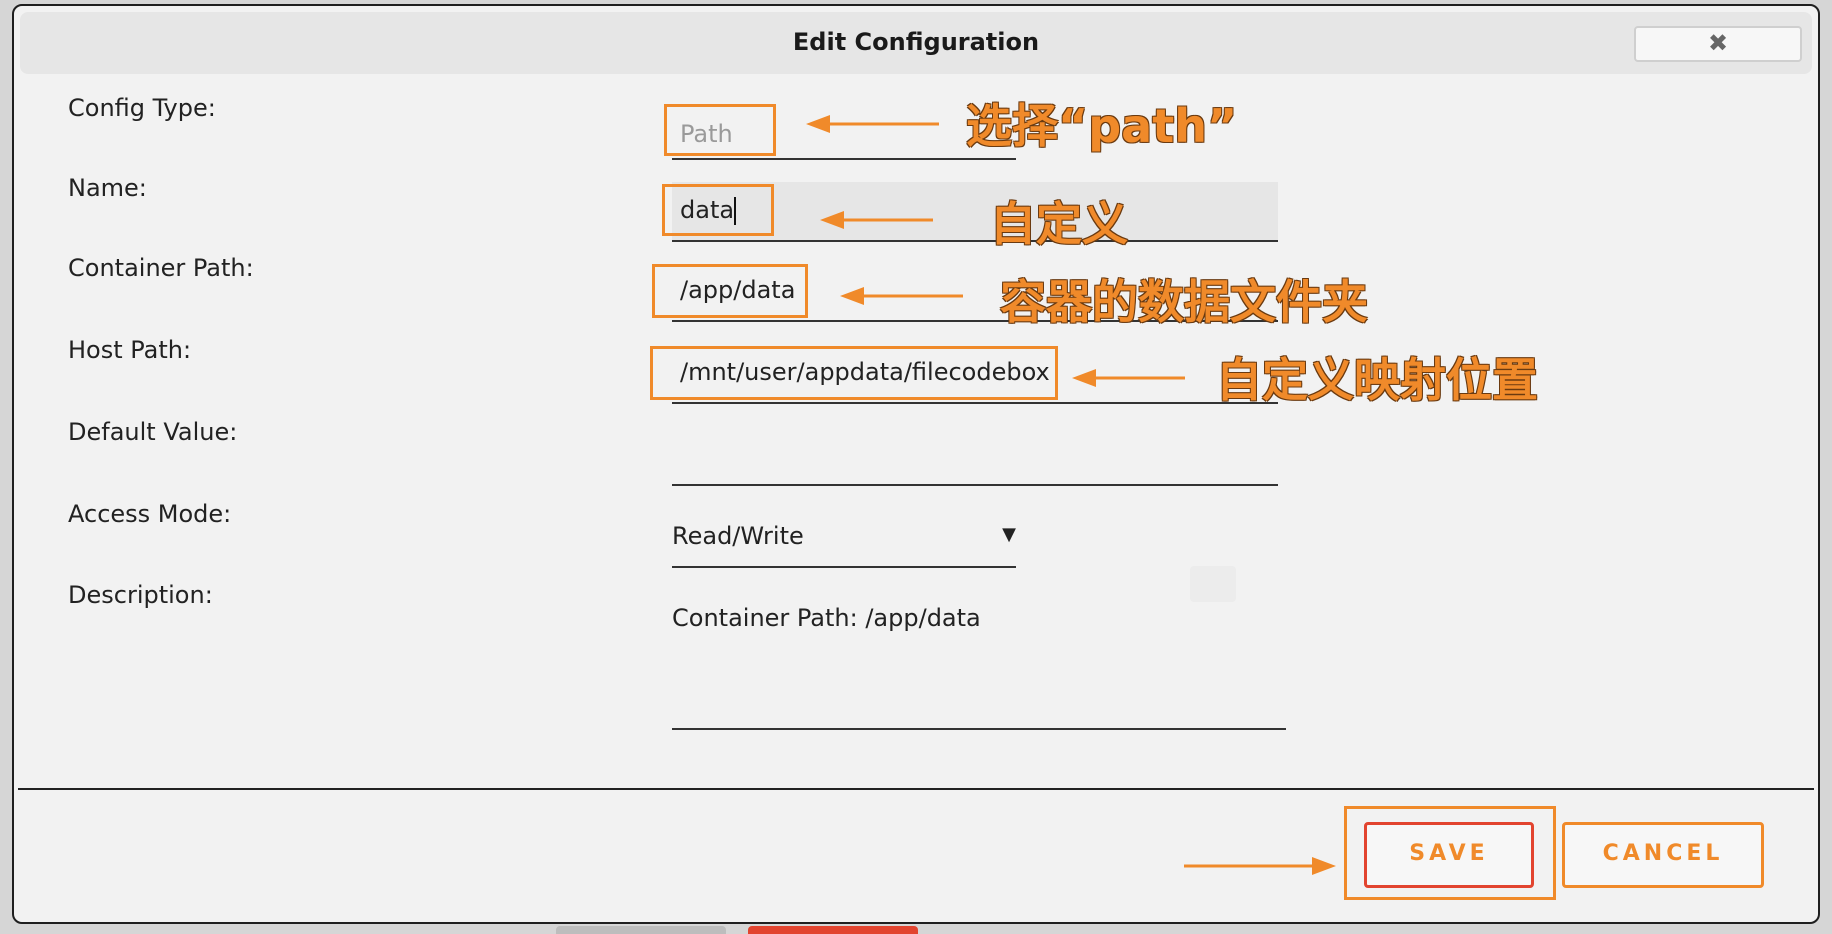 The image size is (1832, 934). Describe the element at coordinates (975, 456) in the screenshot. I see `default-value-input` at that location.